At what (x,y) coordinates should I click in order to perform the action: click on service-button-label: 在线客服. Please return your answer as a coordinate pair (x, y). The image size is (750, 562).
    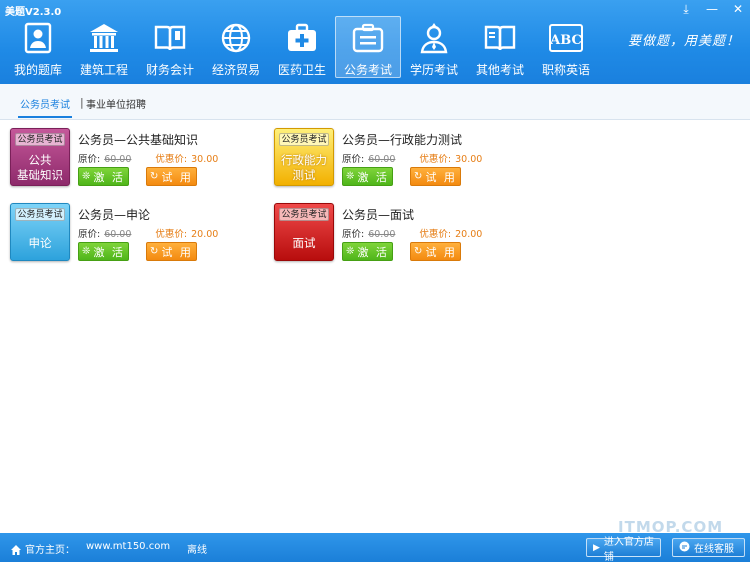
    Looking at the image, I should click on (714, 549).